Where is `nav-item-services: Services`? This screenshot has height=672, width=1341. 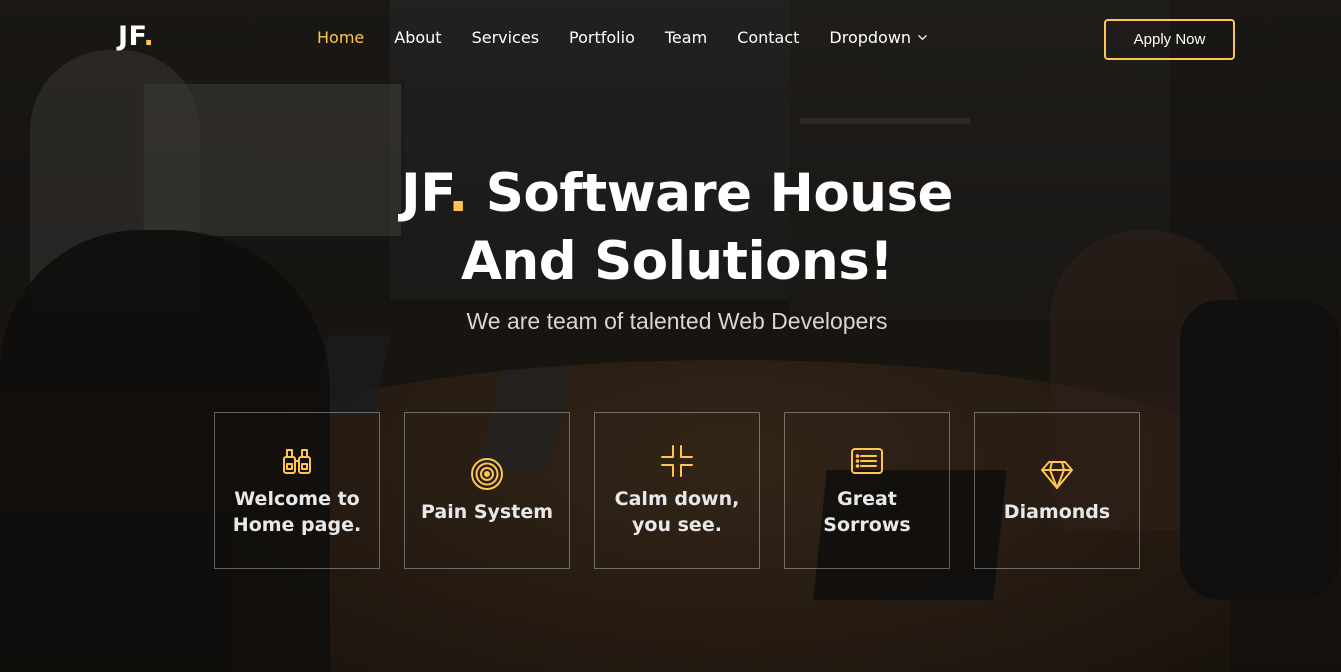
nav-item-services: Services is located at coordinates (505, 37).